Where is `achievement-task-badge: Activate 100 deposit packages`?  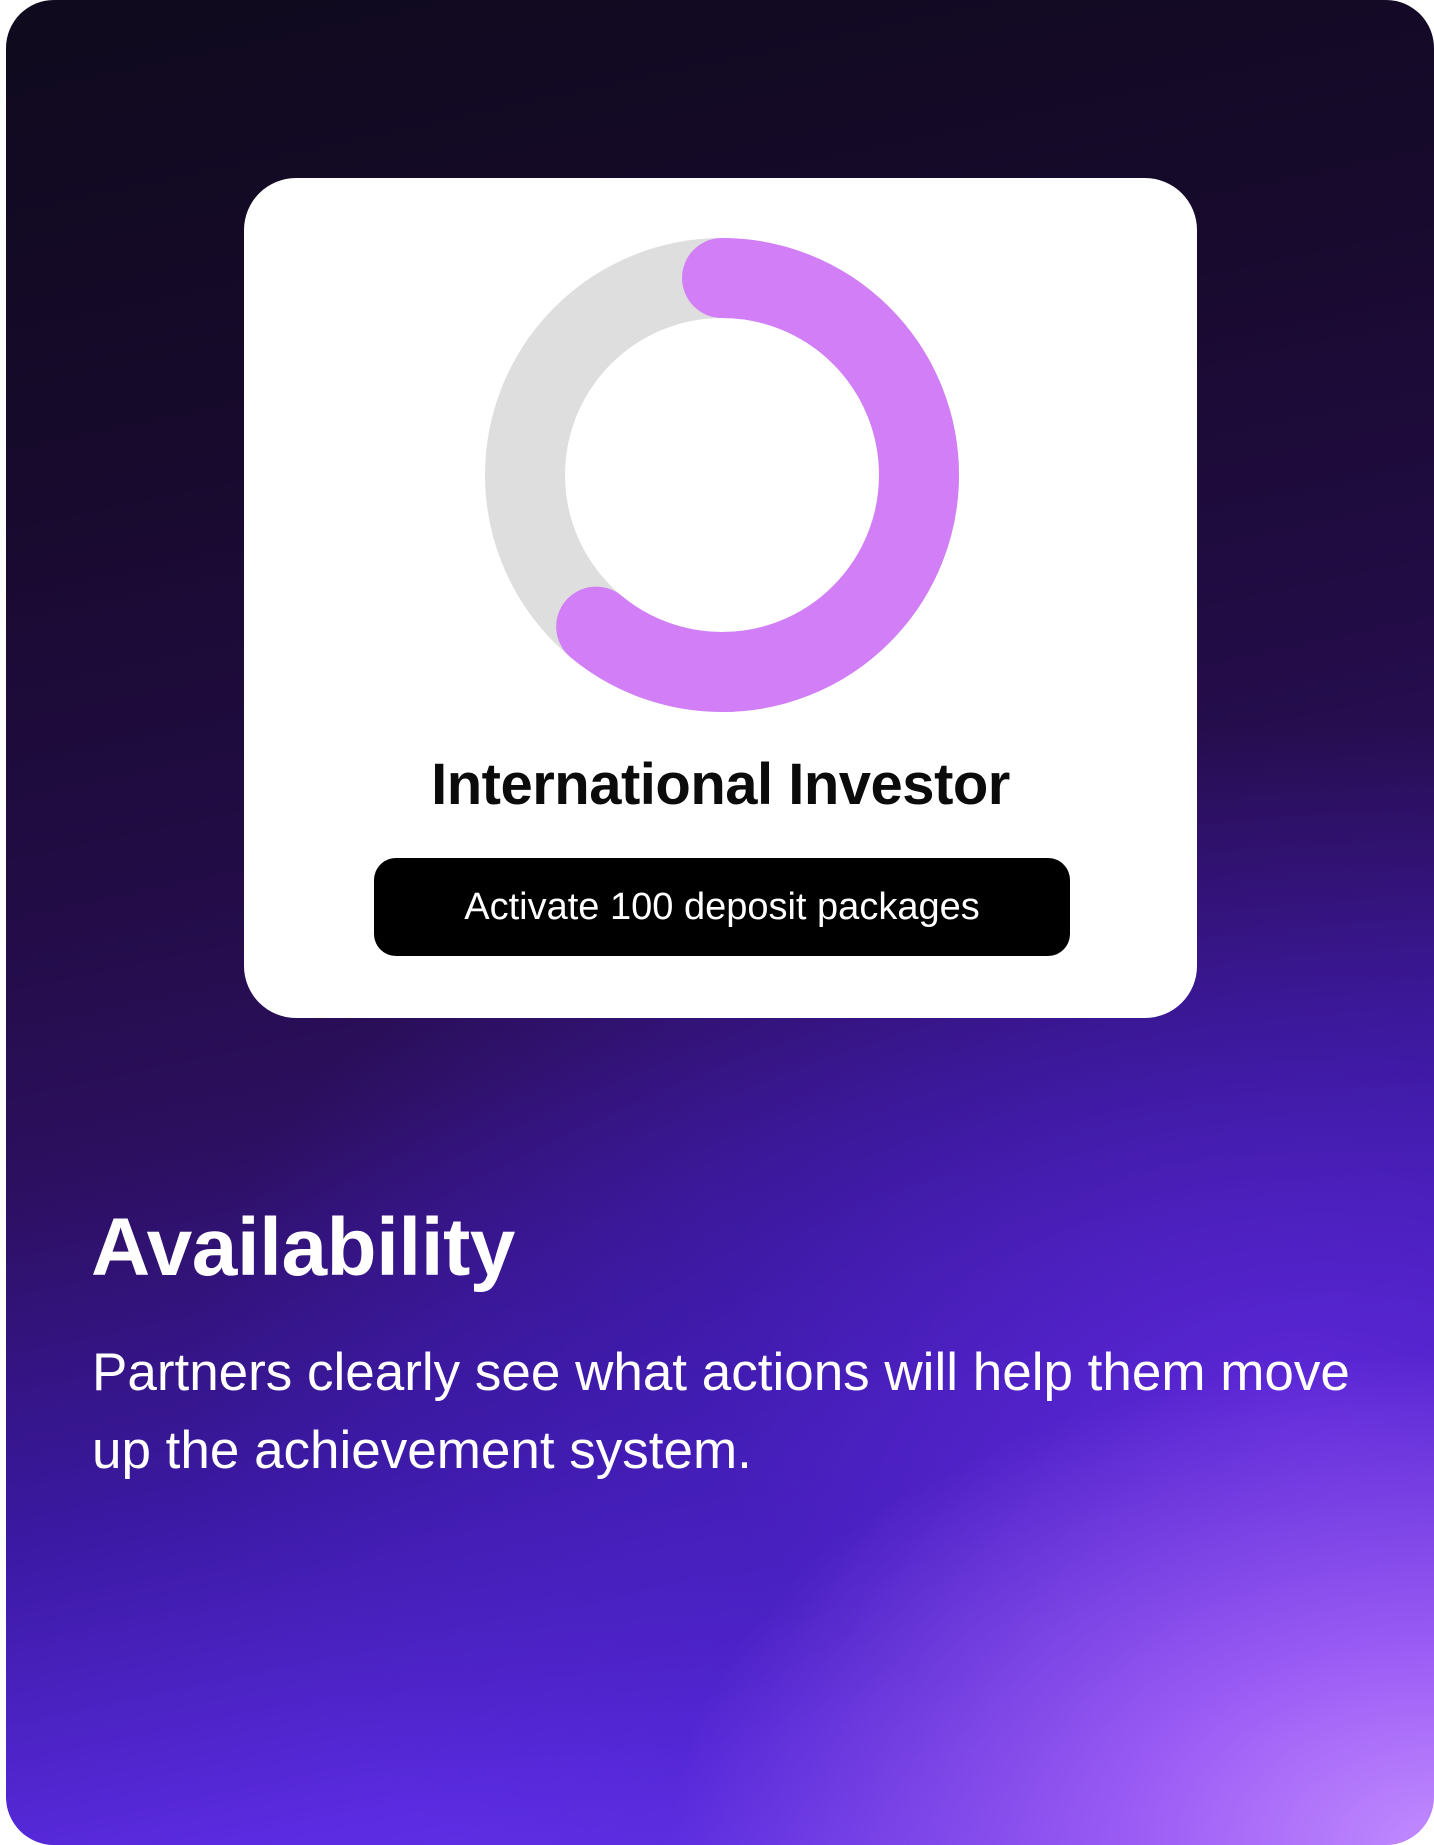 achievement-task-badge: Activate 100 deposit packages is located at coordinates (722, 907).